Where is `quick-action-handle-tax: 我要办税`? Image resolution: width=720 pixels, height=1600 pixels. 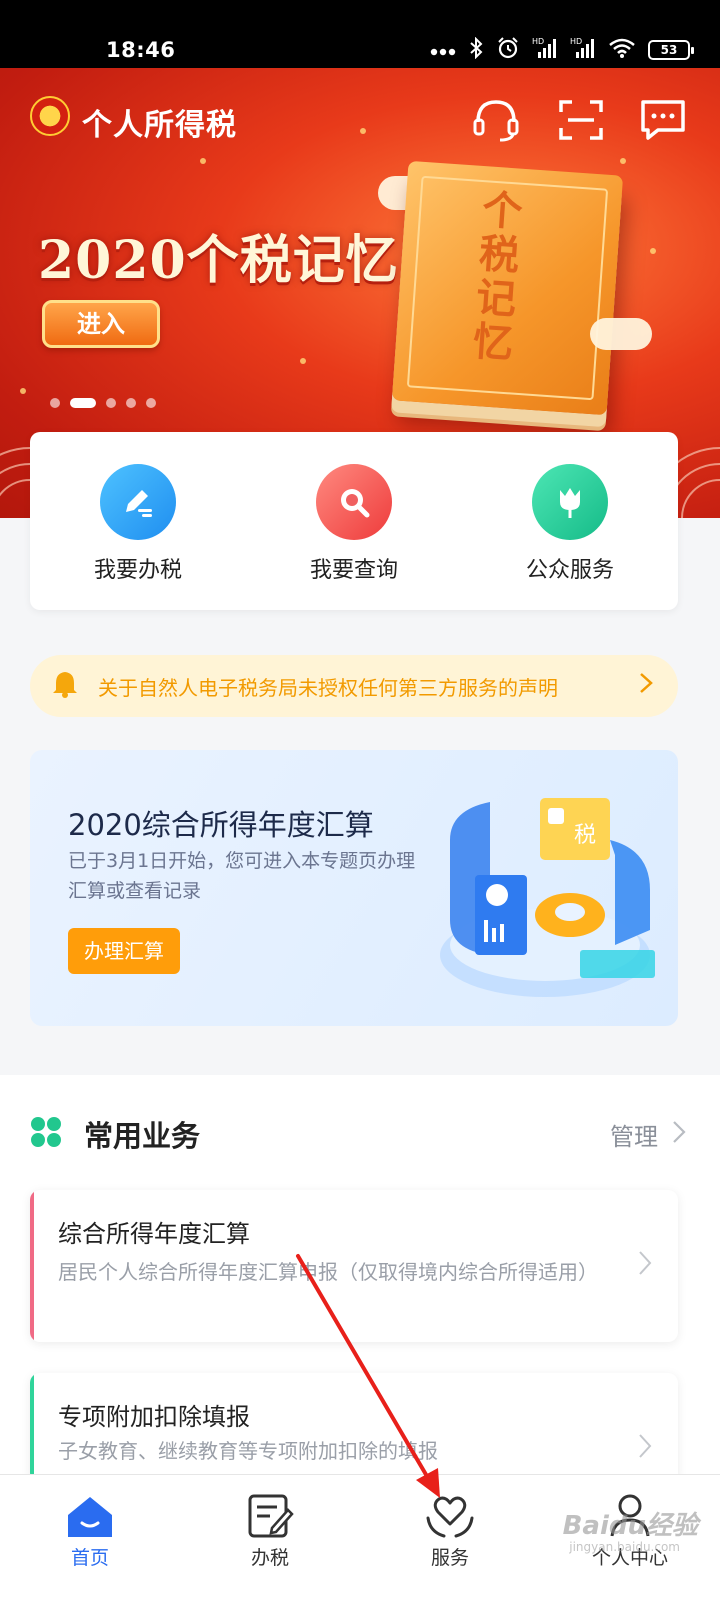 quick-action-handle-tax: 我要办税 is located at coordinates (138, 537).